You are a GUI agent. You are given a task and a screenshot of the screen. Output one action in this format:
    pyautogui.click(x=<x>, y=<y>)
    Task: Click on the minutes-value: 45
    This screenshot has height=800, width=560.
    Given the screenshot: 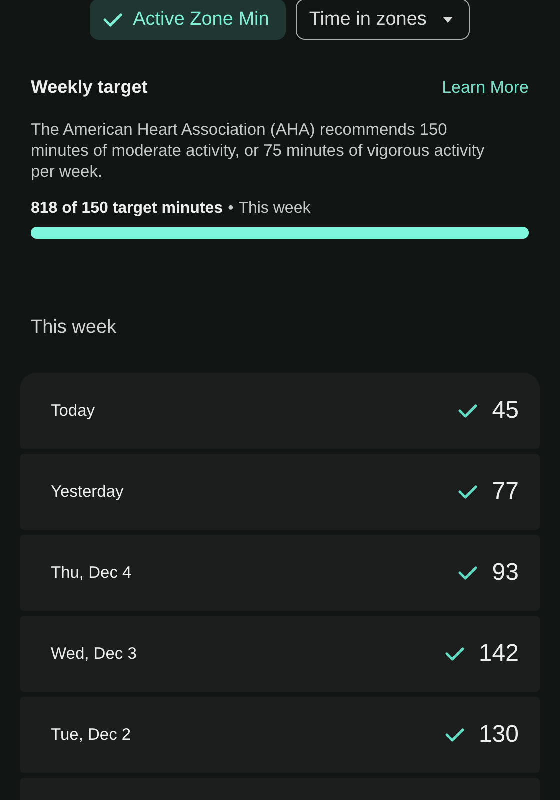 What is the action you would take?
    pyautogui.click(x=505, y=411)
    